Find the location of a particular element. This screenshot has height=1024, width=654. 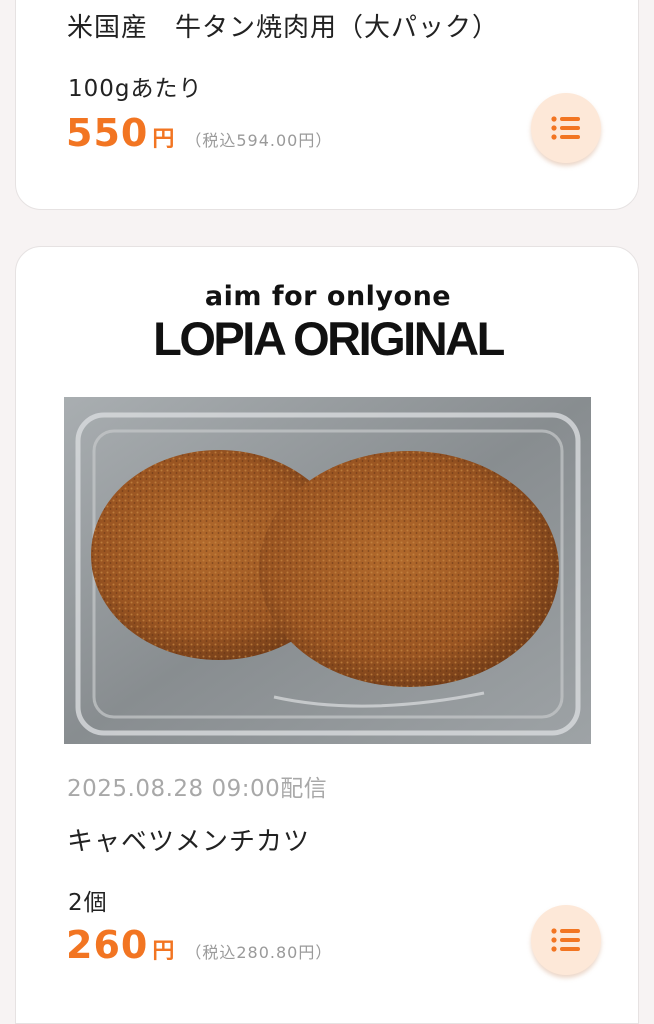

product-price: 550 円 （税込594.00円） is located at coordinates (199, 133).